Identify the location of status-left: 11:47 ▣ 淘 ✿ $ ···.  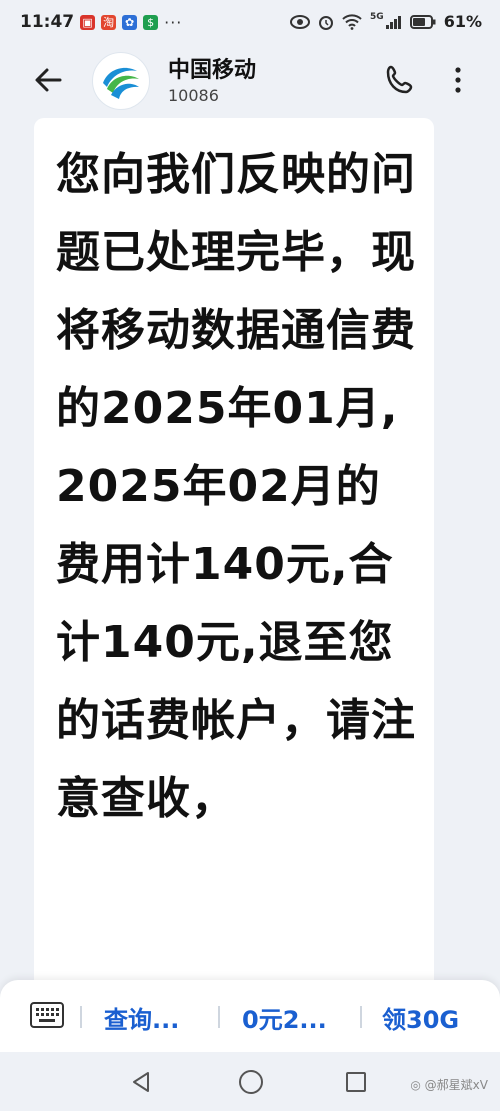
(101, 22).